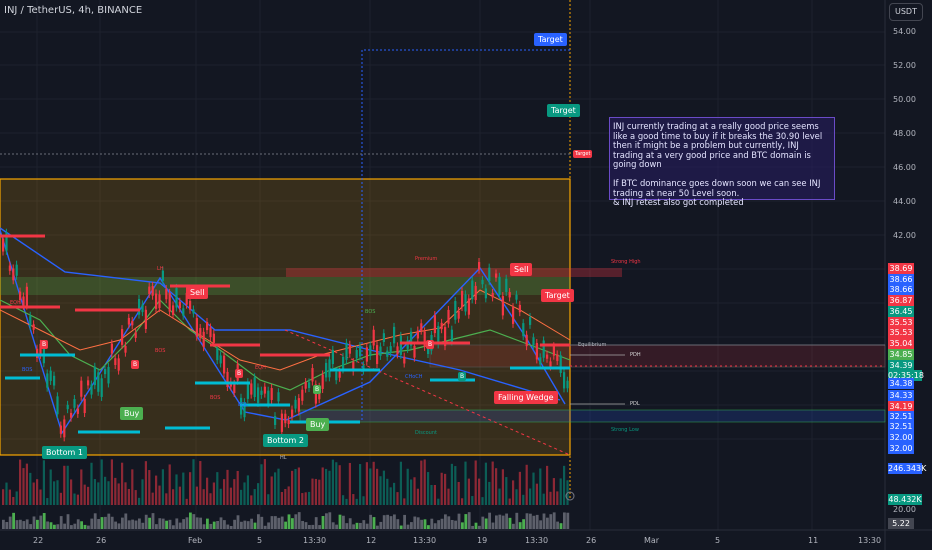 The width and height of the screenshot is (932, 550). What do you see at coordinates (550, 39) in the screenshot?
I see `target-label-blue: Target` at bounding box center [550, 39].